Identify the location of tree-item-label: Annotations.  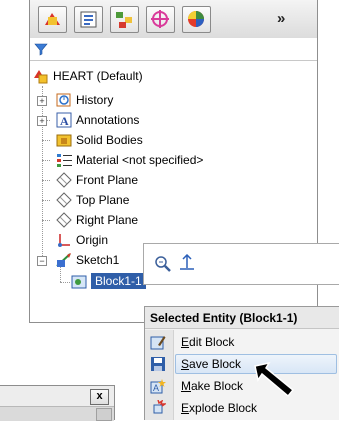
(108, 120).